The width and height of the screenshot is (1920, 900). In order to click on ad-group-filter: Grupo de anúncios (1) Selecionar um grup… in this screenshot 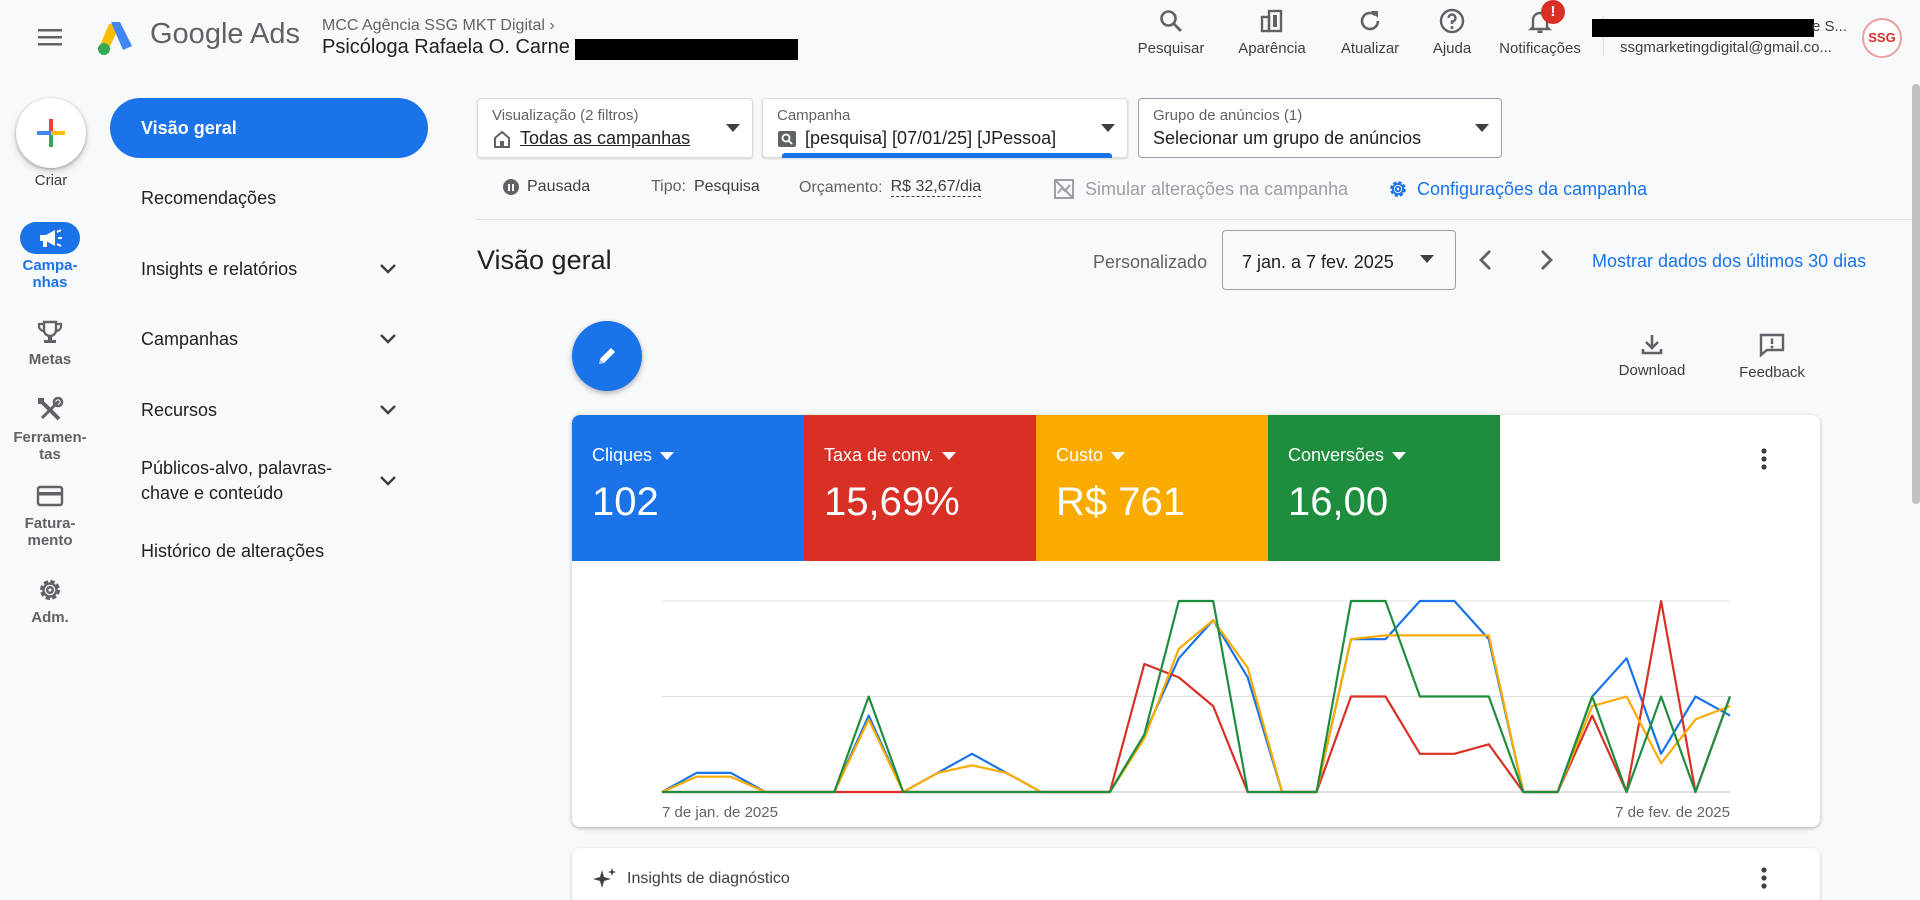, I will do `click(1320, 128)`.